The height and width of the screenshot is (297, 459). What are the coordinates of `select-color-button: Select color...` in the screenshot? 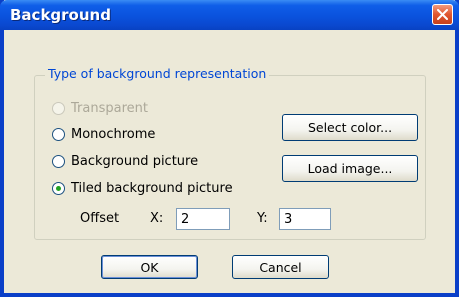 It's located at (350, 127).